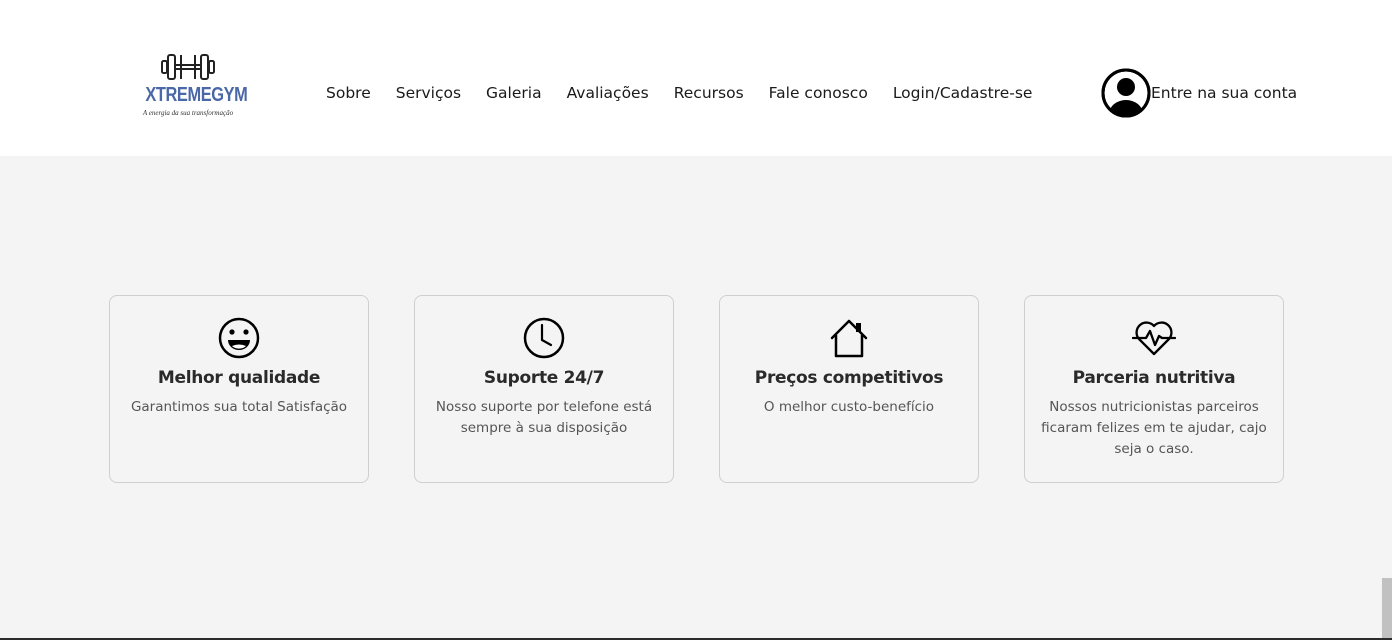 The height and width of the screenshot is (640, 1392). Describe the element at coordinates (709, 93) in the screenshot. I see `nav-link-recursos: Recursos` at that location.